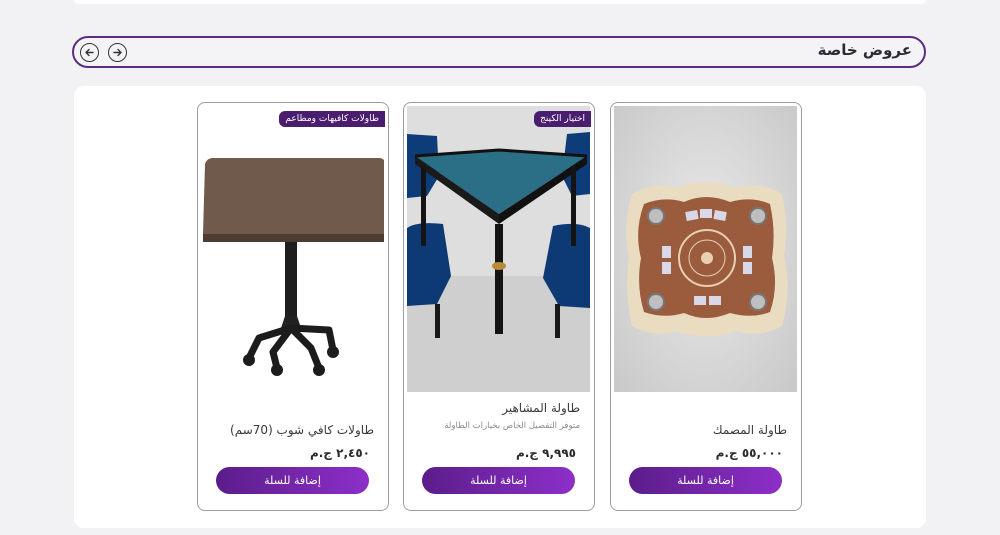 This screenshot has height=535, width=1000. I want to click on product-price: ٥٥,٠٠٠ ج.م, so click(749, 453).